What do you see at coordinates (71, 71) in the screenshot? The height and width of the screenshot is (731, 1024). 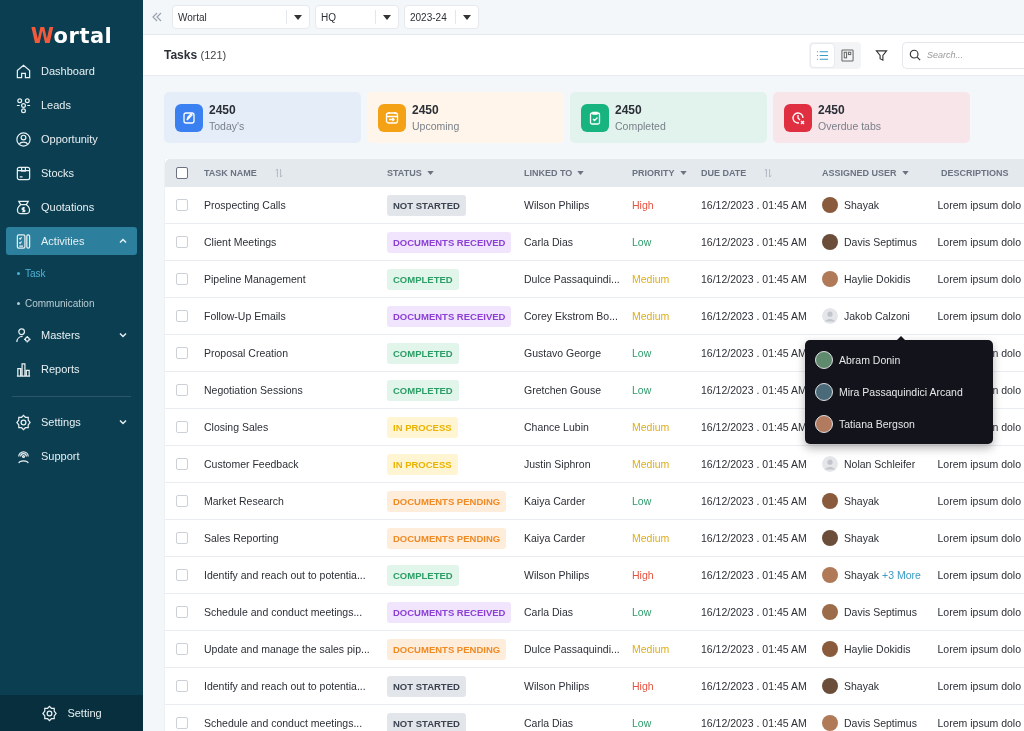 I see `nav-item: Dashboard` at bounding box center [71, 71].